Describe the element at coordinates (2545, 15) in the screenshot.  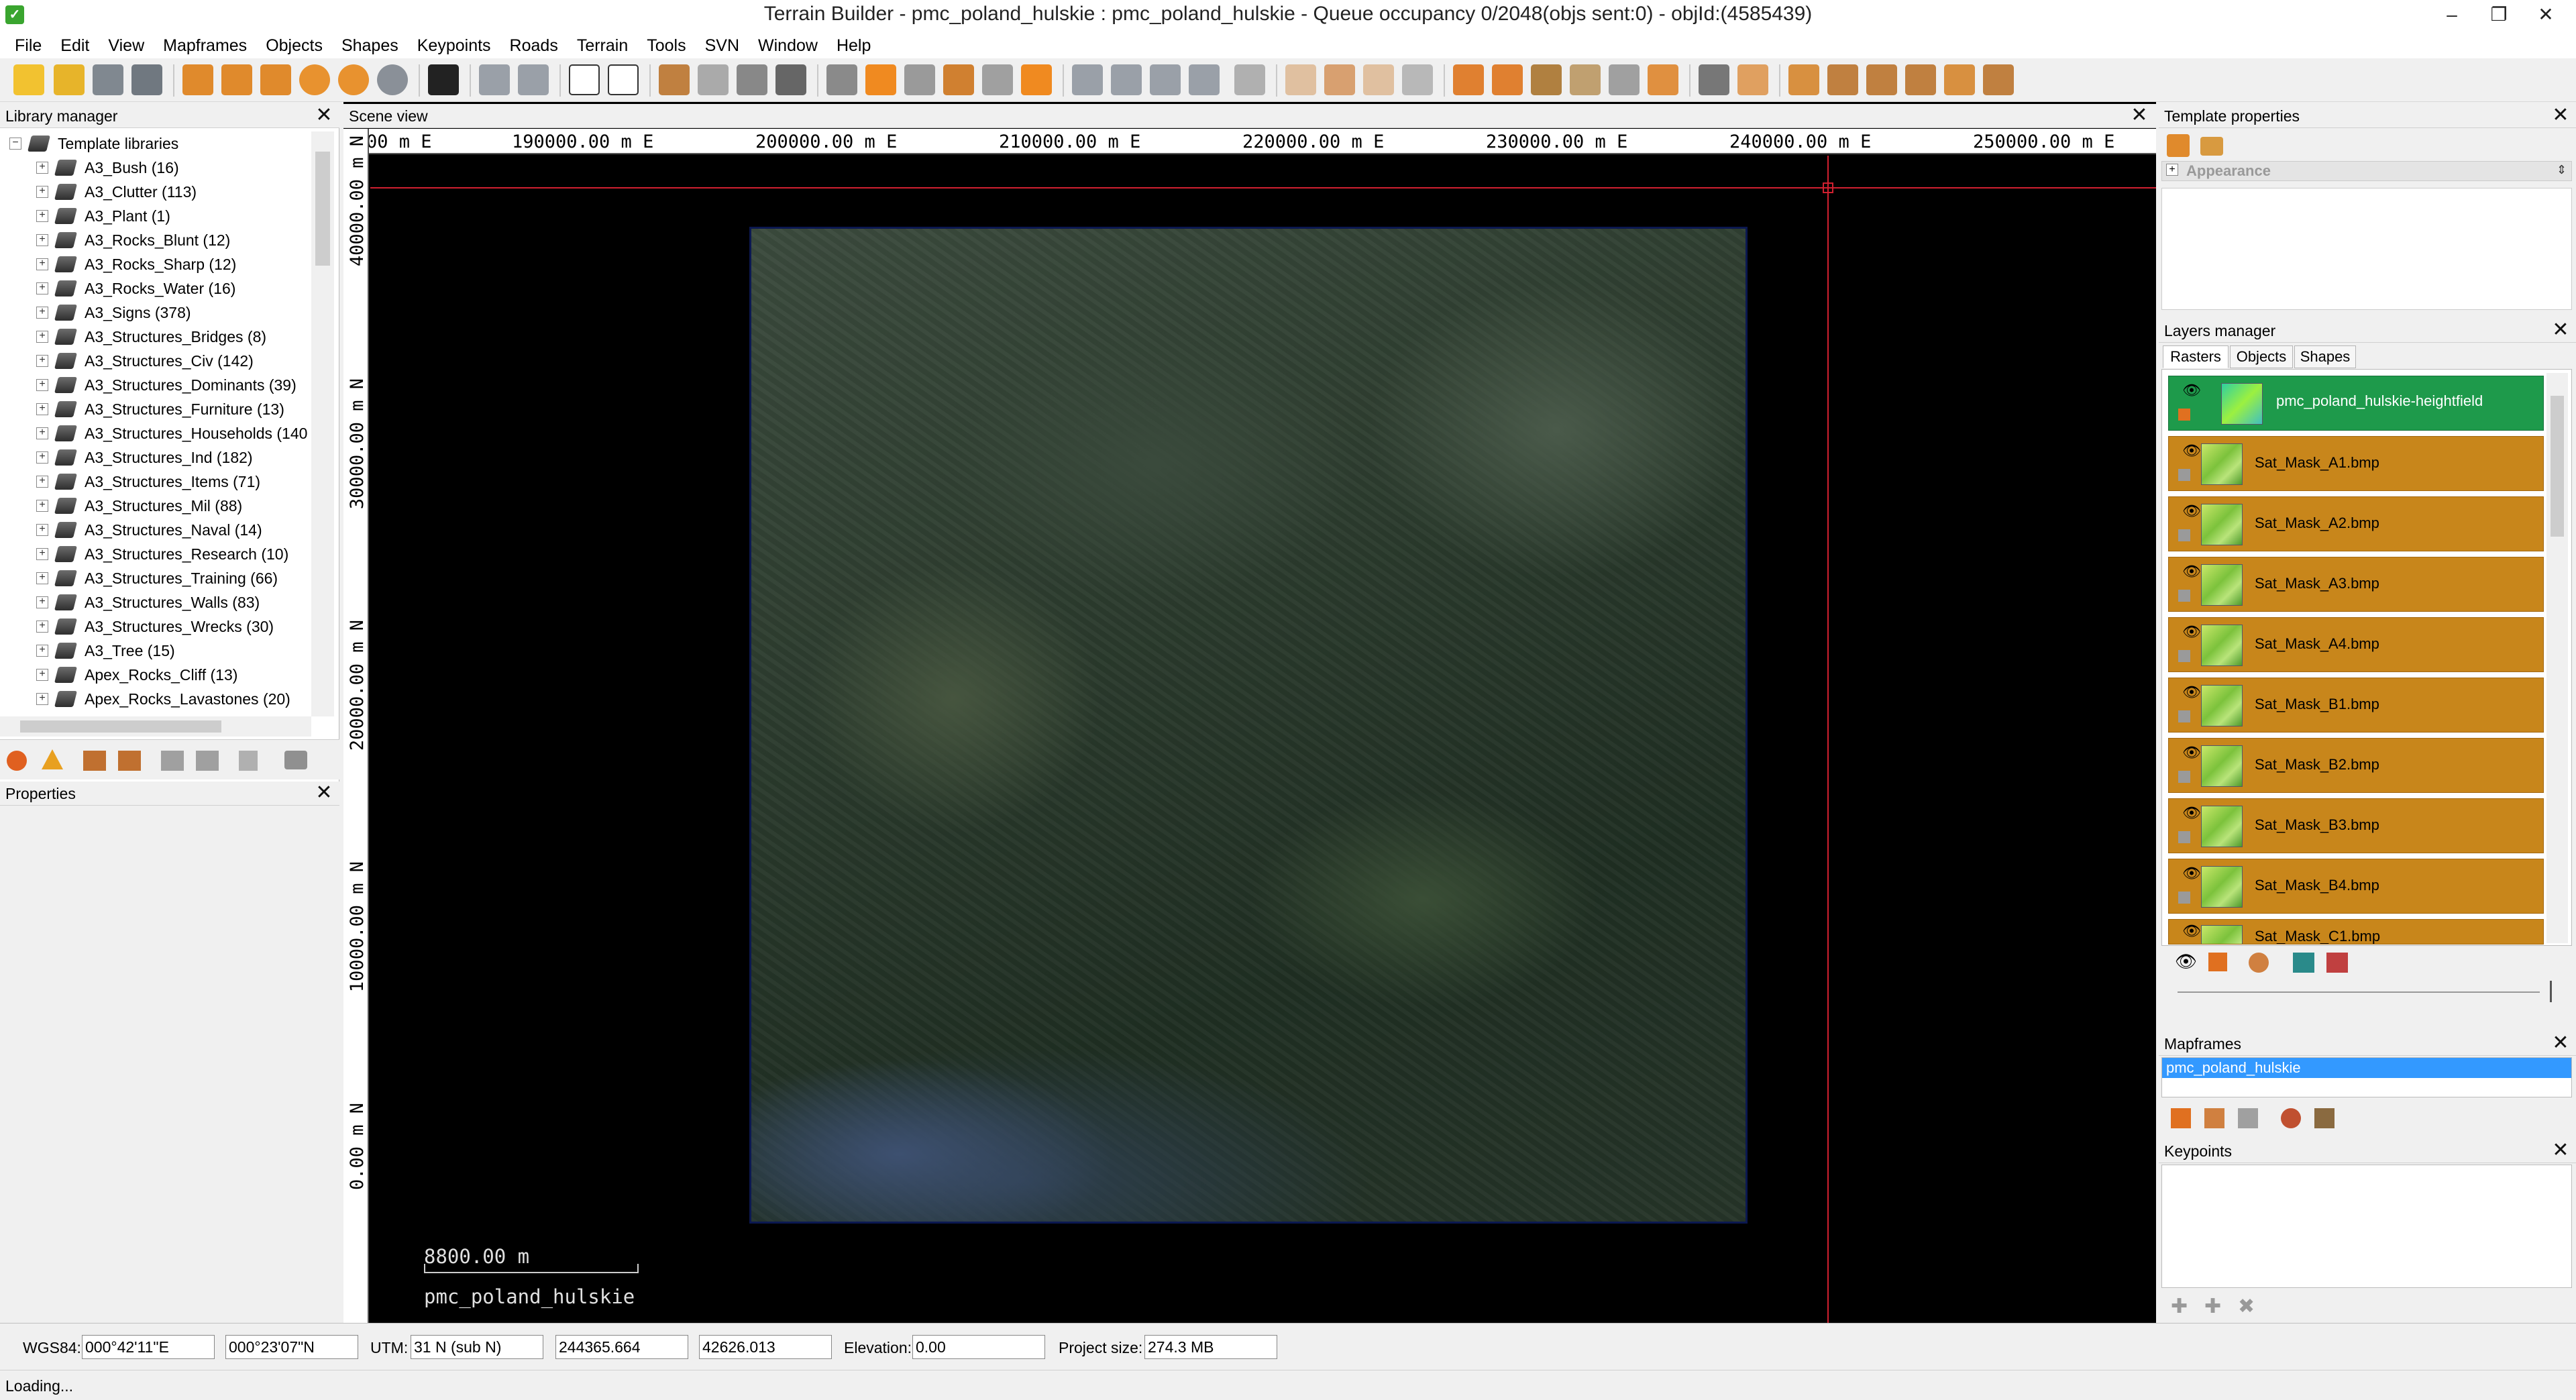
I see `close-window-button: ✕` at that location.